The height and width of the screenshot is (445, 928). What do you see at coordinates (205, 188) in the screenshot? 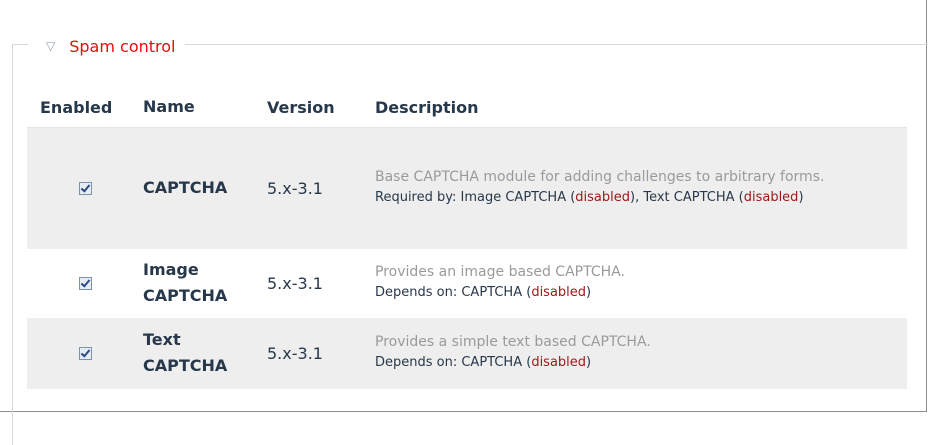
I see `module-name: CAPTCHA` at bounding box center [205, 188].